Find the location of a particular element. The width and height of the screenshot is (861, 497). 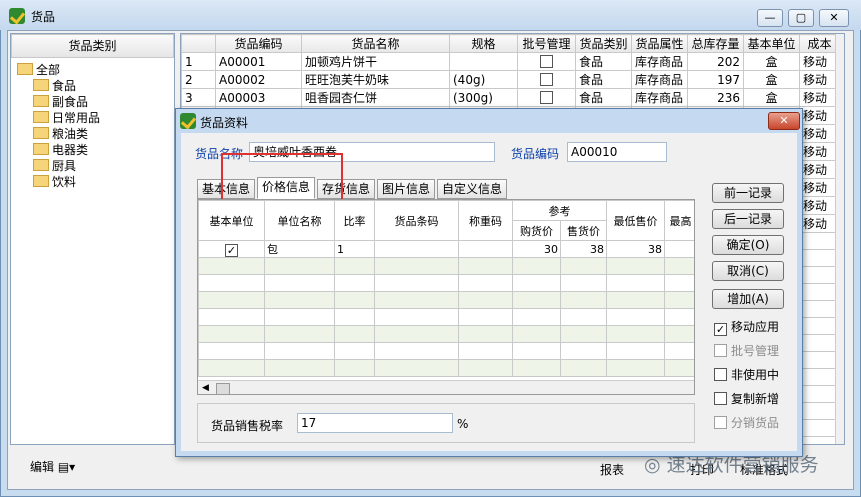

add-button: 增加(A) is located at coordinates (748, 299).